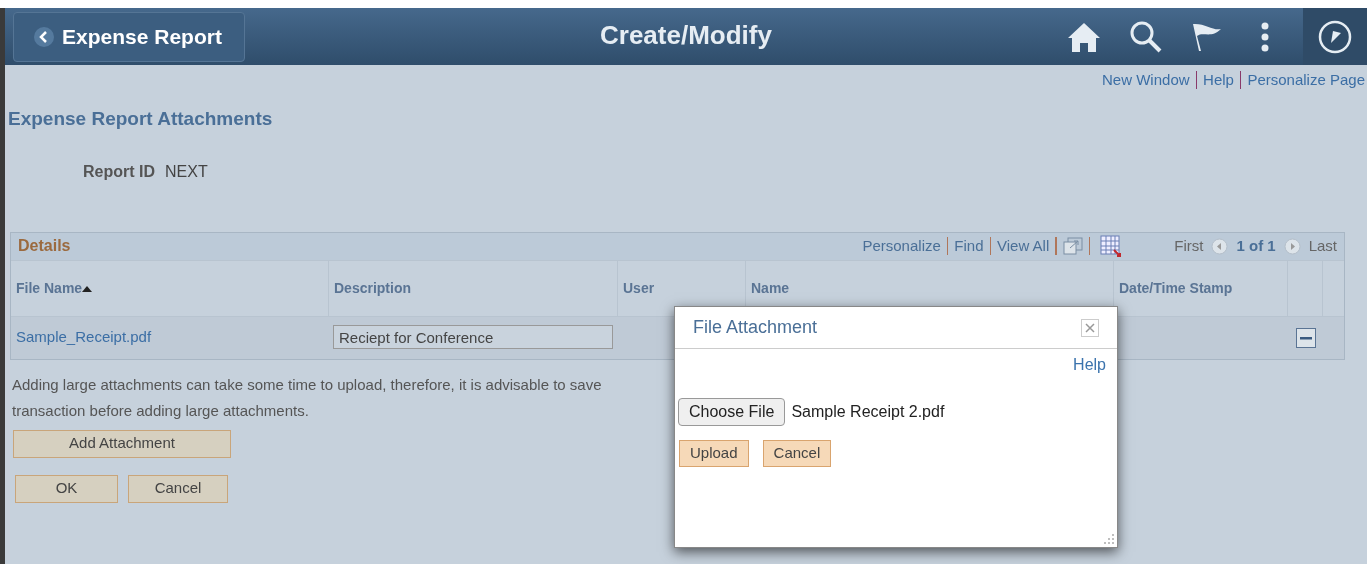 The width and height of the screenshot is (1367, 564). I want to click on navbar-button, so click(1335, 36).